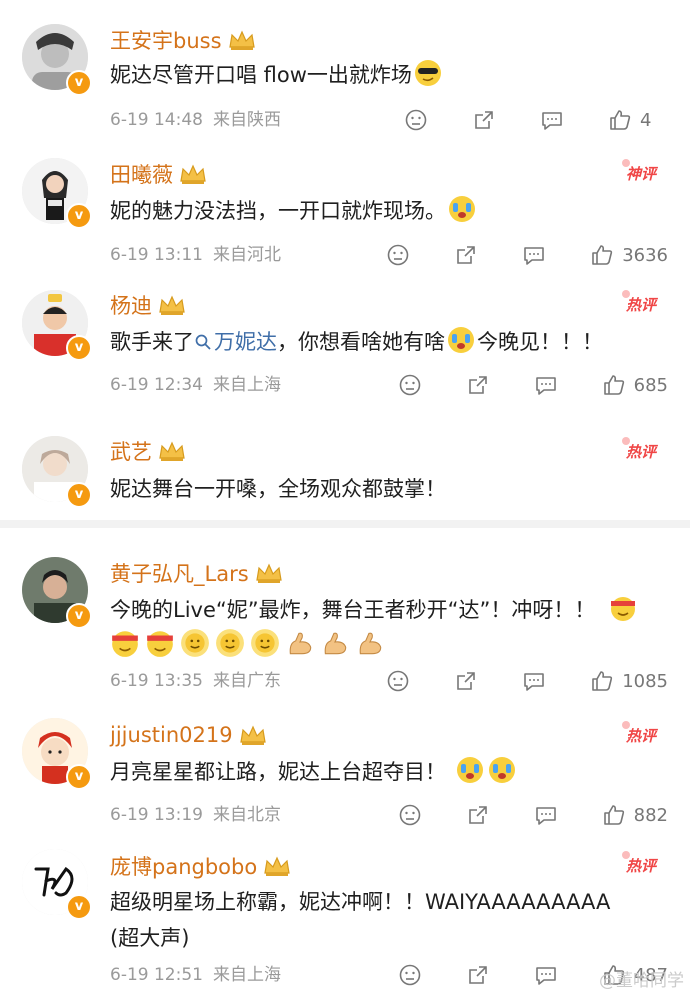  I want to click on like-button: 882, so click(635, 815).